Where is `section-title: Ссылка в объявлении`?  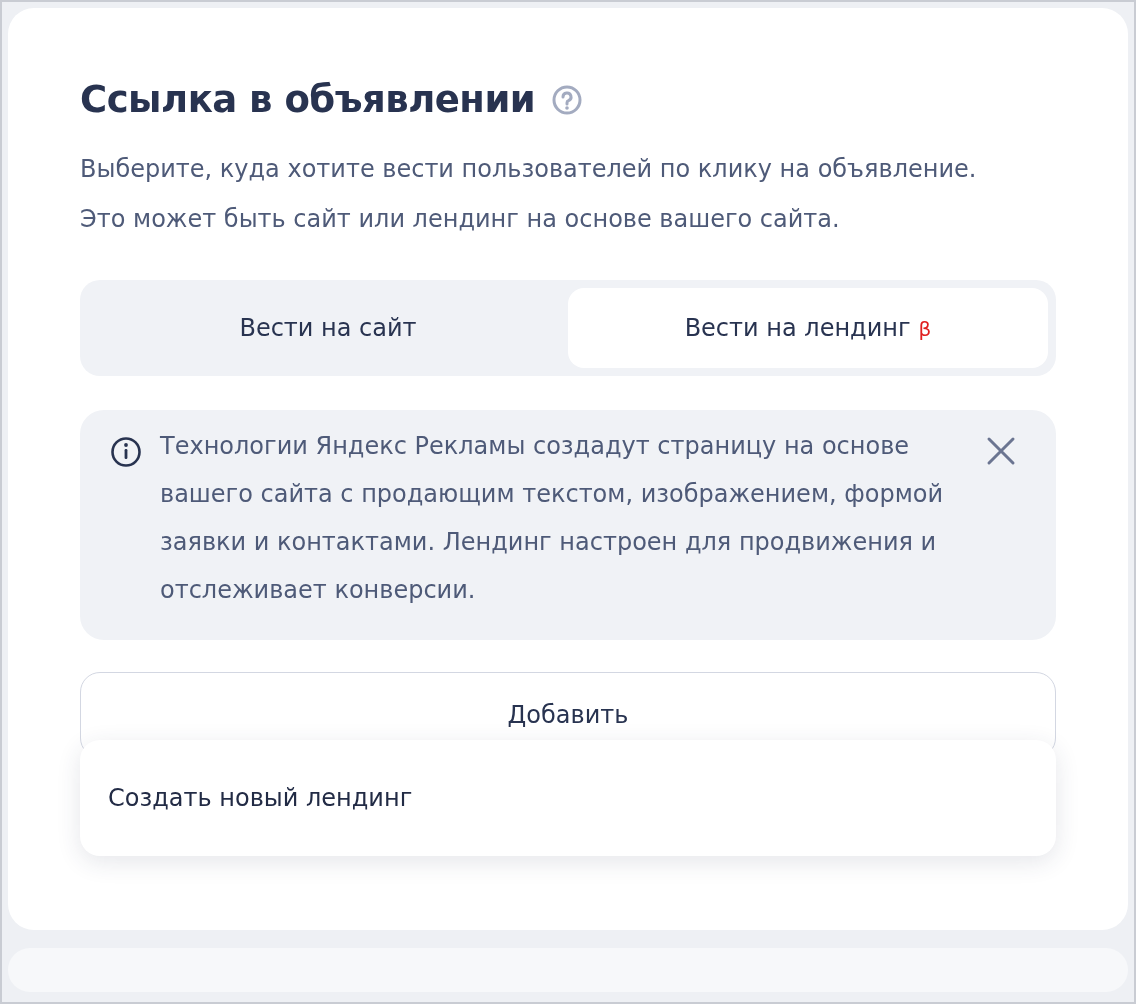 section-title: Ссылка в объявлении is located at coordinates (308, 100).